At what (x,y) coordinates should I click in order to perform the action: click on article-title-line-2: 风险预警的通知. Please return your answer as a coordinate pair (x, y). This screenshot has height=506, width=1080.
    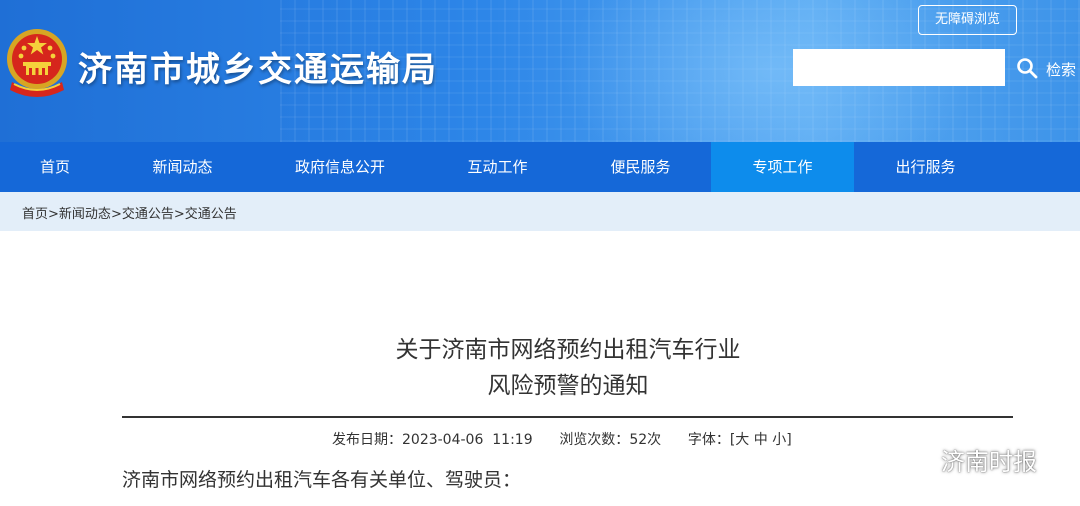
    Looking at the image, I should click on (568, 386).